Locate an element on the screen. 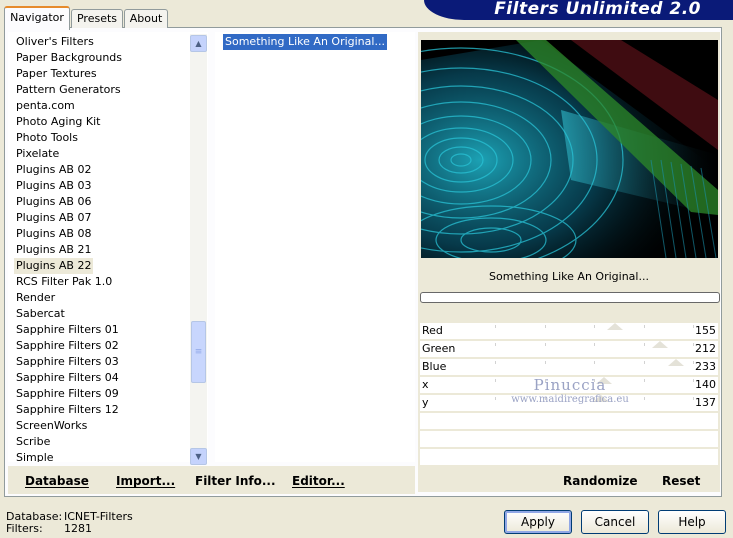 This screenshot has width=733, height=538. scroll-thumb: ≡ is located at coordinates (198, 352).